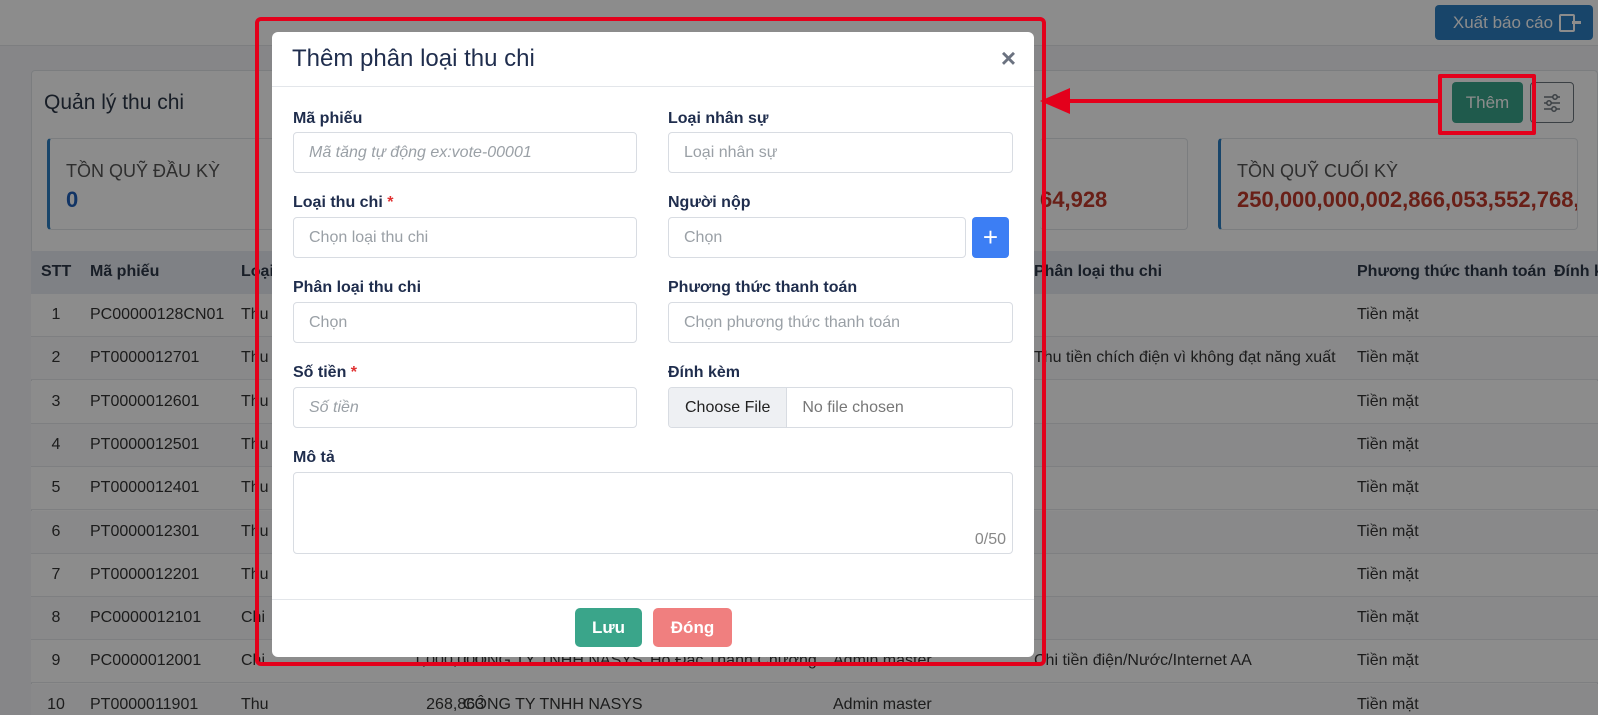  What do you see at coordinates (1487, 104) in the screenshot?
I see `annotation-add-button-highlight` at bounding box center [1487, 104].